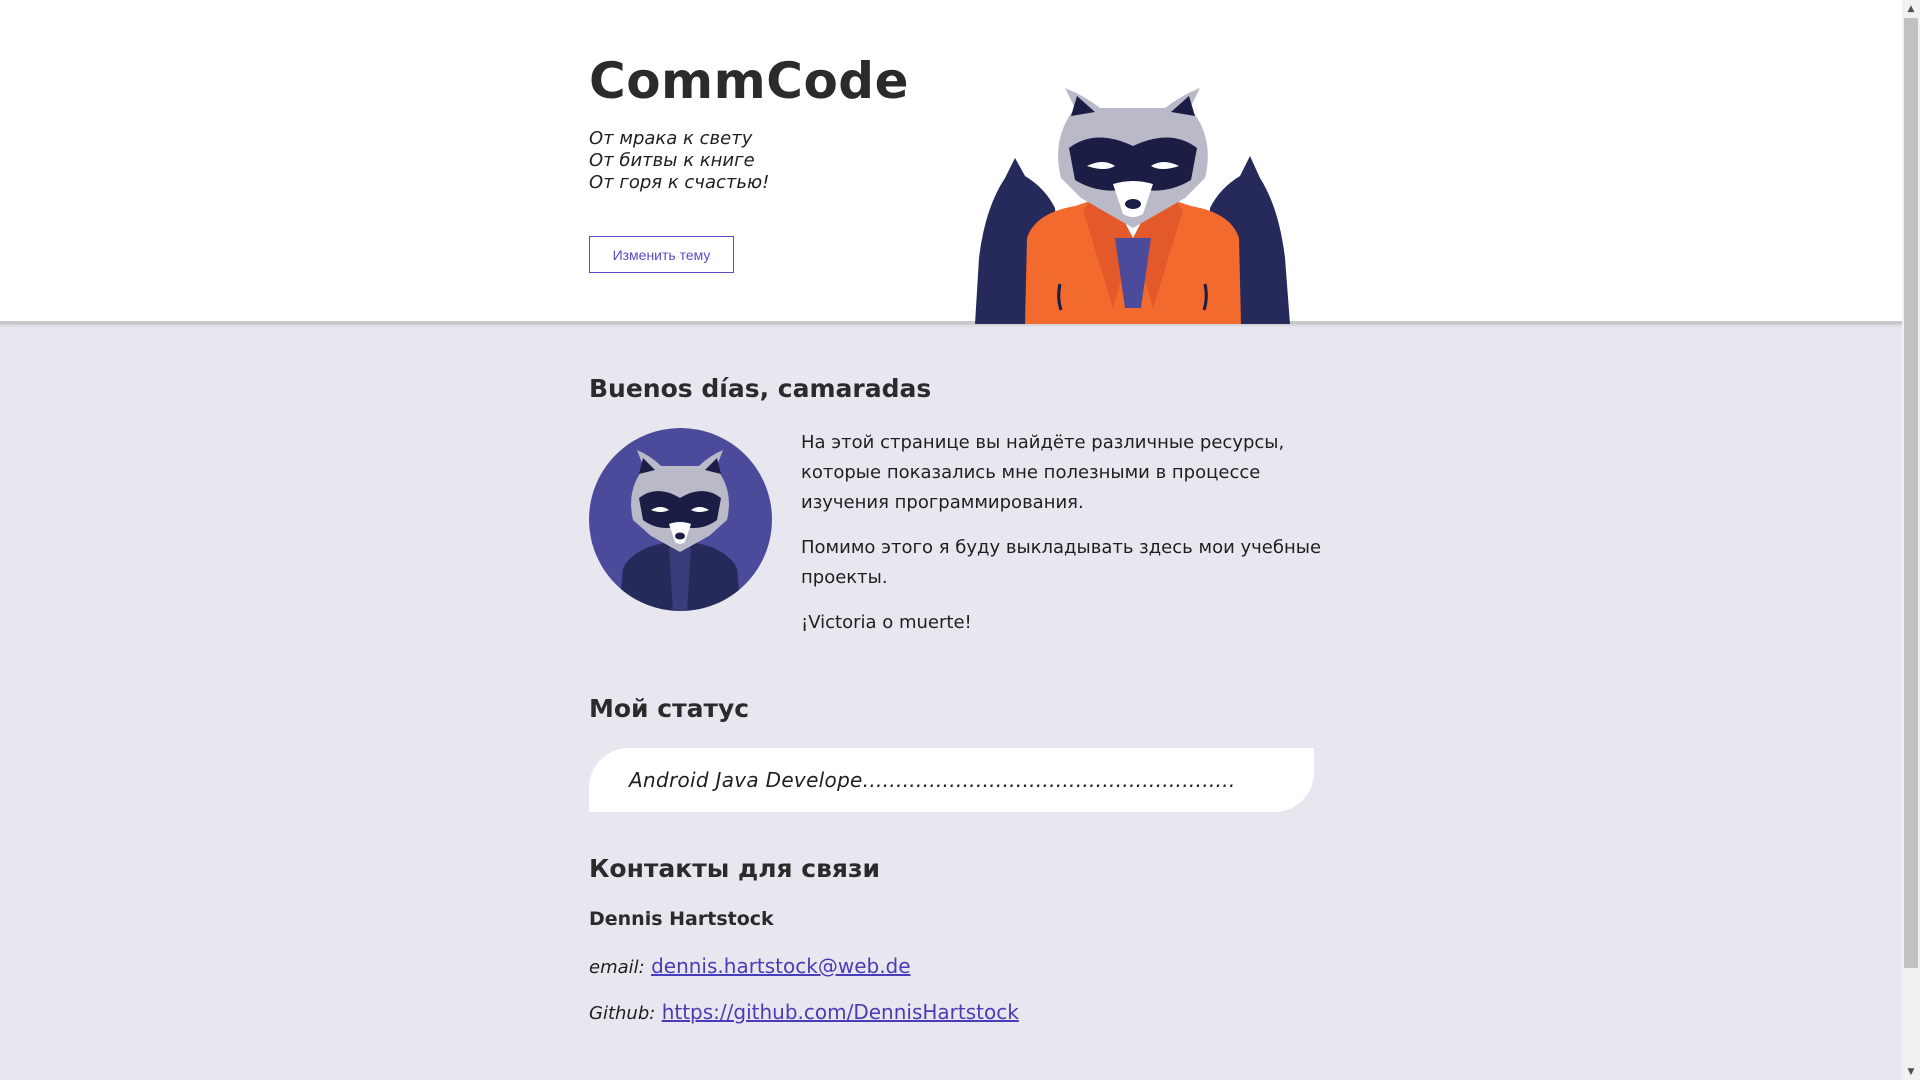 Image resolution: width=1920 pixels, height=1080 pixels. What do you see at coordinates (760, 388) in the screenshot?
I see `greeting-title: Buenos días, camaradas` at bounding box center [760, 388].